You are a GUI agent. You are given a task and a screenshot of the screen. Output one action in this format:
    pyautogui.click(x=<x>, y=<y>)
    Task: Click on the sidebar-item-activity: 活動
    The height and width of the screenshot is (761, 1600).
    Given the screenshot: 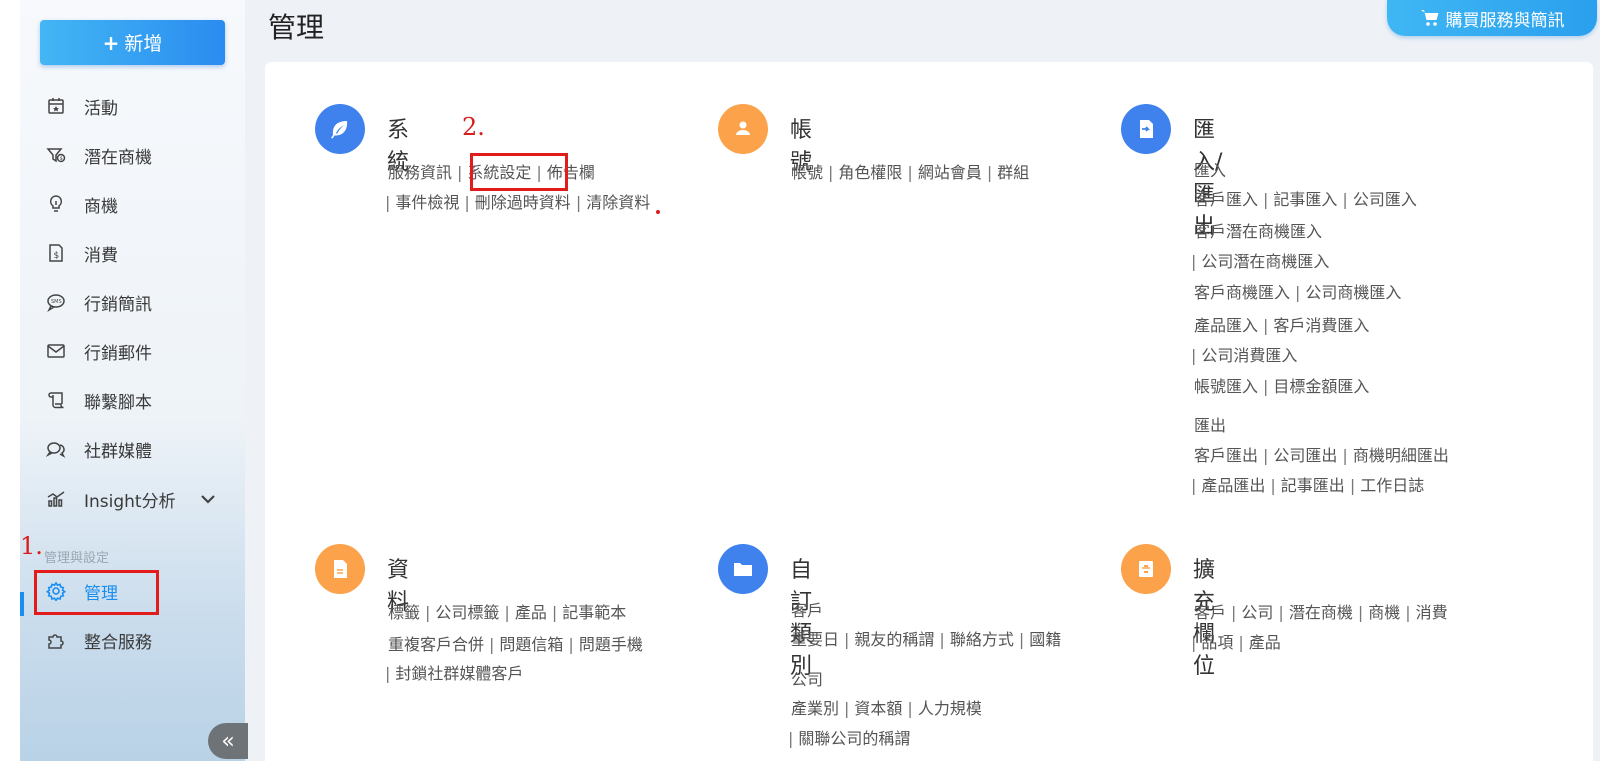 What is the action you would take?
    pyautogui.click(x=132, y=106)
    